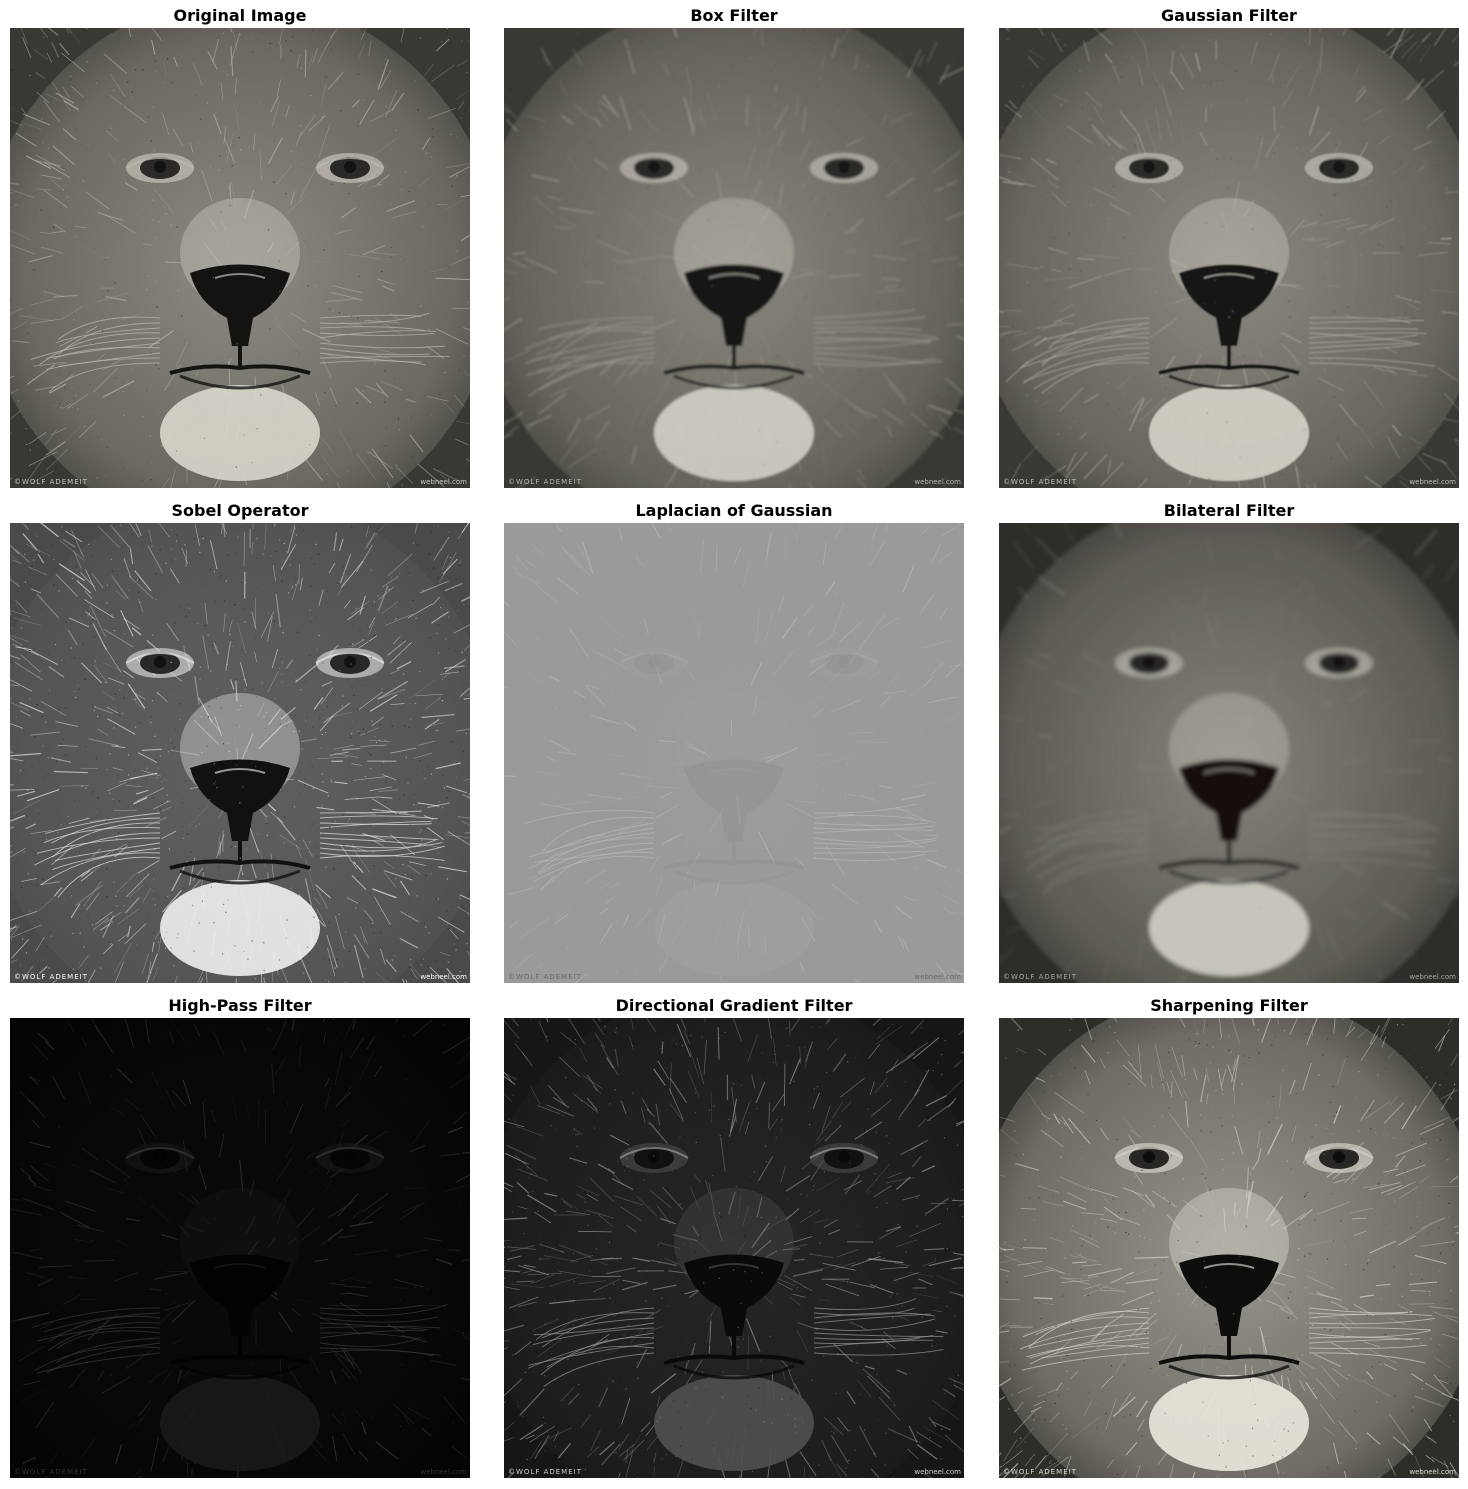 This screenshot has width=1468, height=1489. Describe the element at coordinates (240, 1005) in the screenshot. I see `panel-title: High-Pass Filter` at that location.